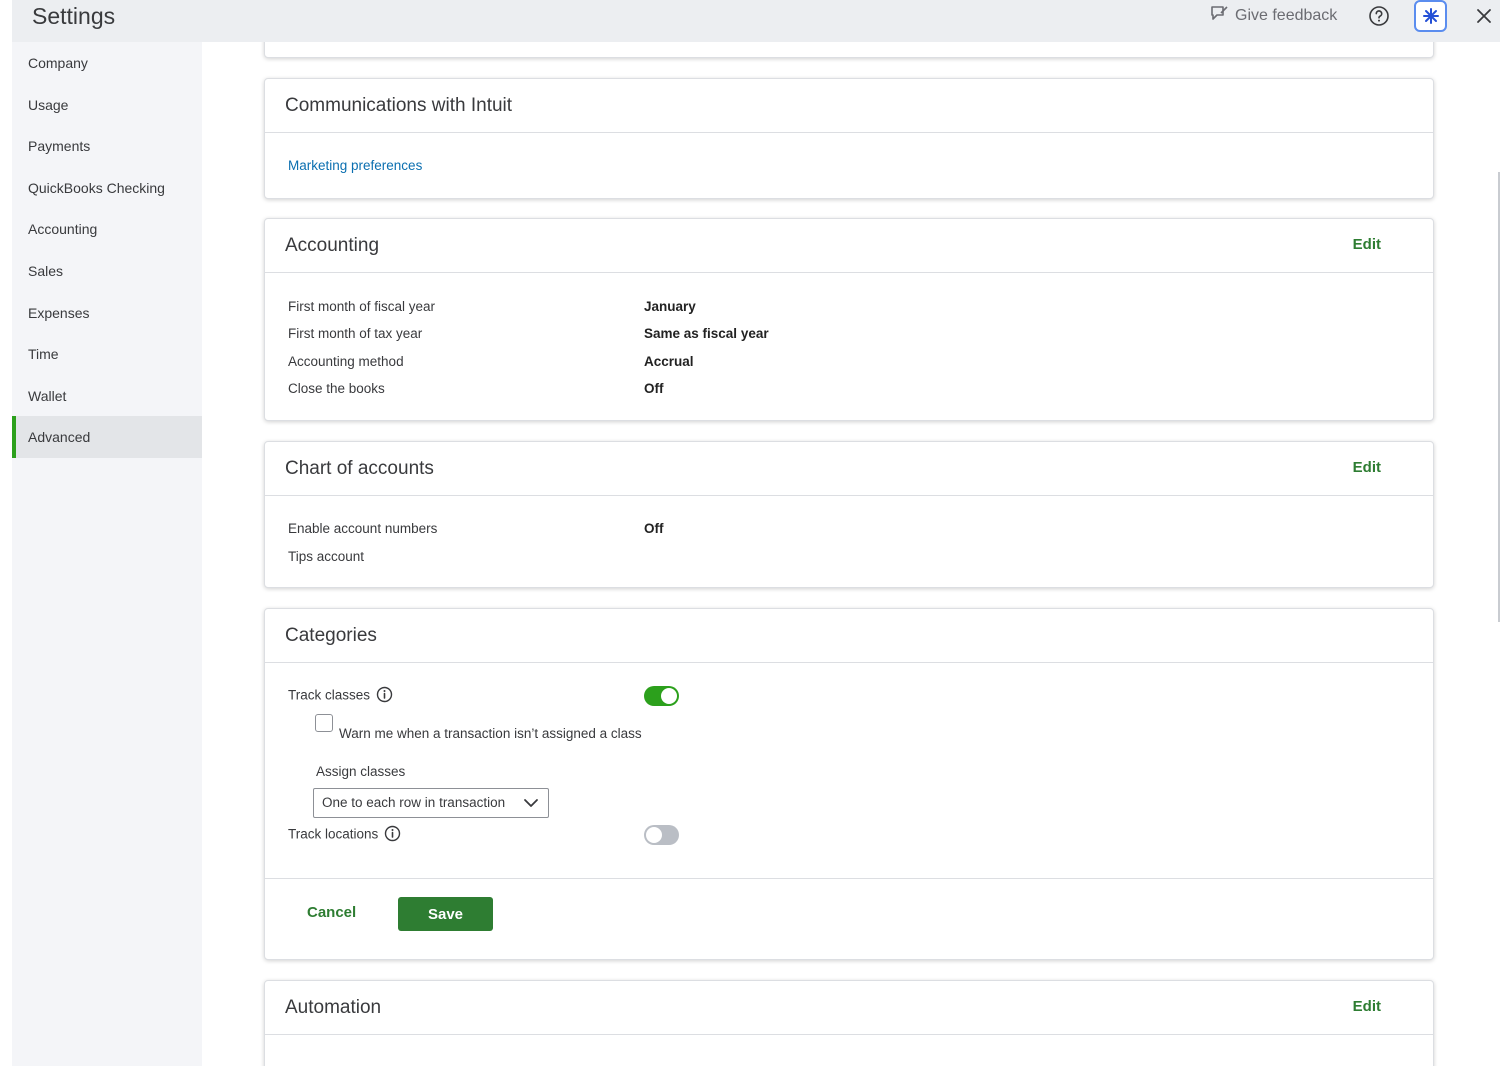  Describe the element at coordinates (107, 396) in the screenshot. I see `sidebar-item-wallet: Wallet` at that location.